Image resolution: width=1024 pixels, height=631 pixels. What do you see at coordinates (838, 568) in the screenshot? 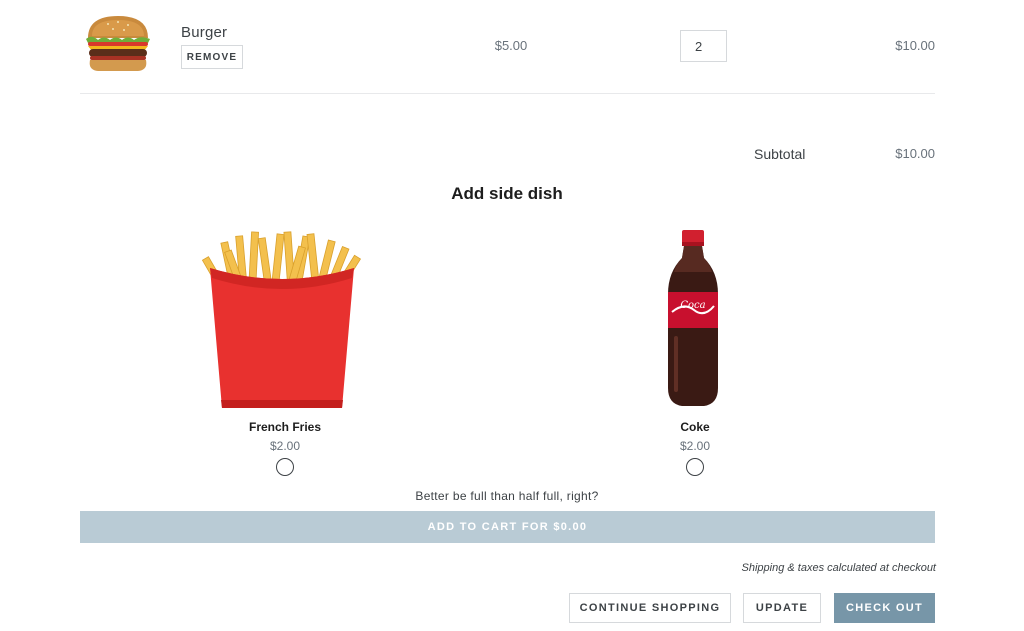
I see `shipping-note: Shipping & taxes calculated at checkout` at bounding box center [838, 568].